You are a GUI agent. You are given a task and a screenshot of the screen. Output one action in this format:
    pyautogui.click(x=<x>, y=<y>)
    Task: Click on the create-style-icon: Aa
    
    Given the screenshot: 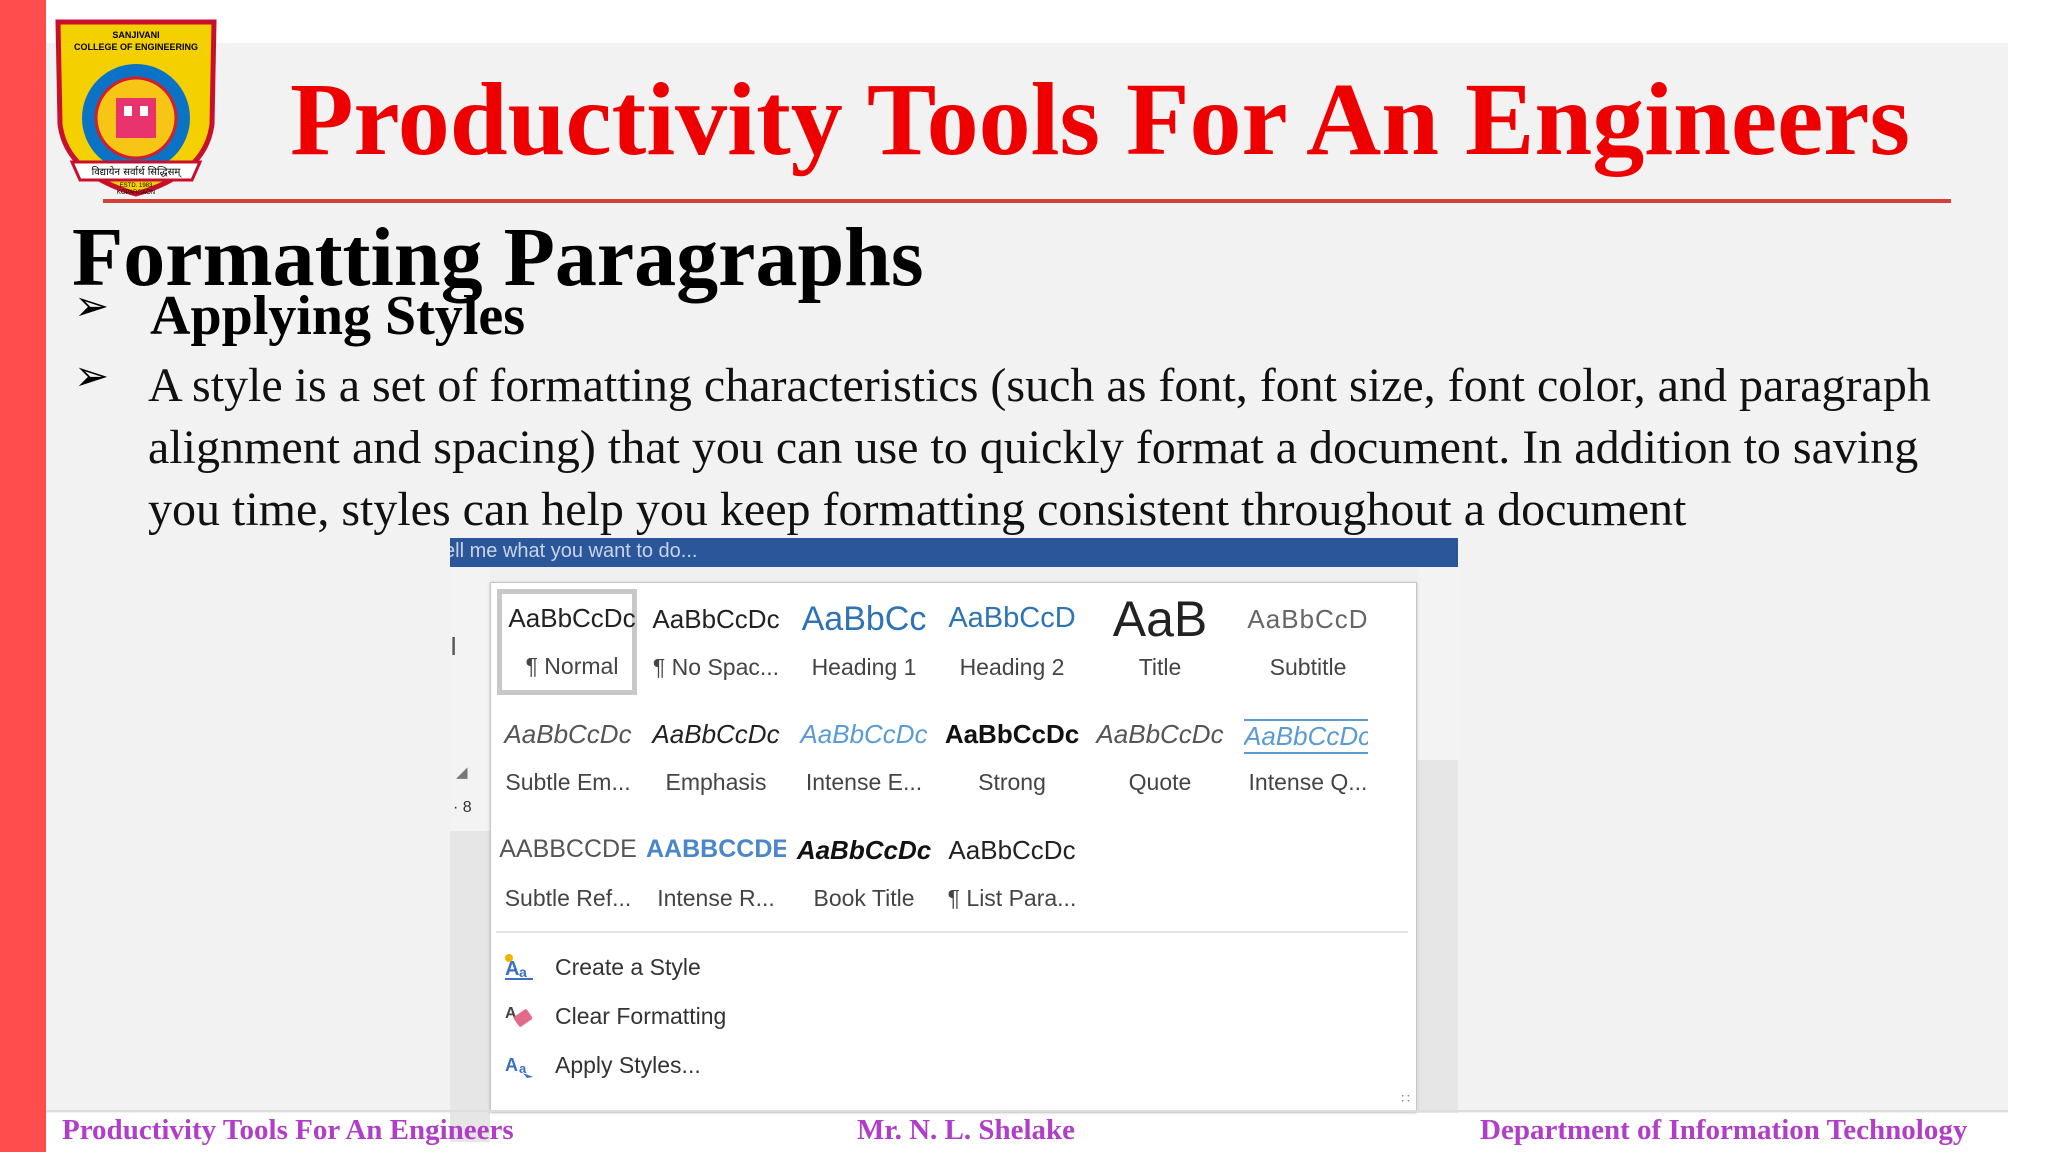 What is the action you would take?
    pyautogui.click(x=520, y=967)
    